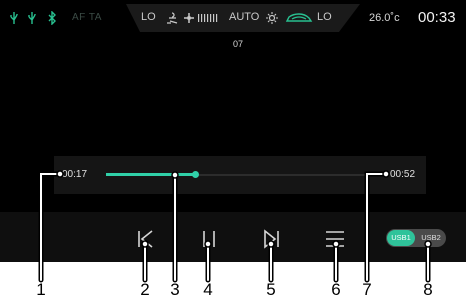 This screenshot has height=300, width=466. I want to click on callout-2: 2, so click(145, 289).